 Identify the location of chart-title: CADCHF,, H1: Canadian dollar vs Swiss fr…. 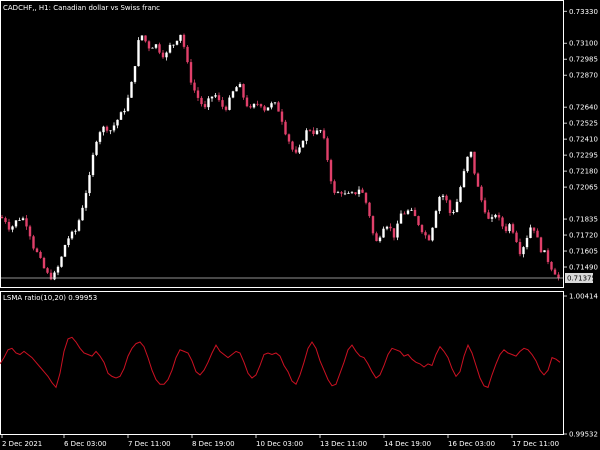
(81, 8).